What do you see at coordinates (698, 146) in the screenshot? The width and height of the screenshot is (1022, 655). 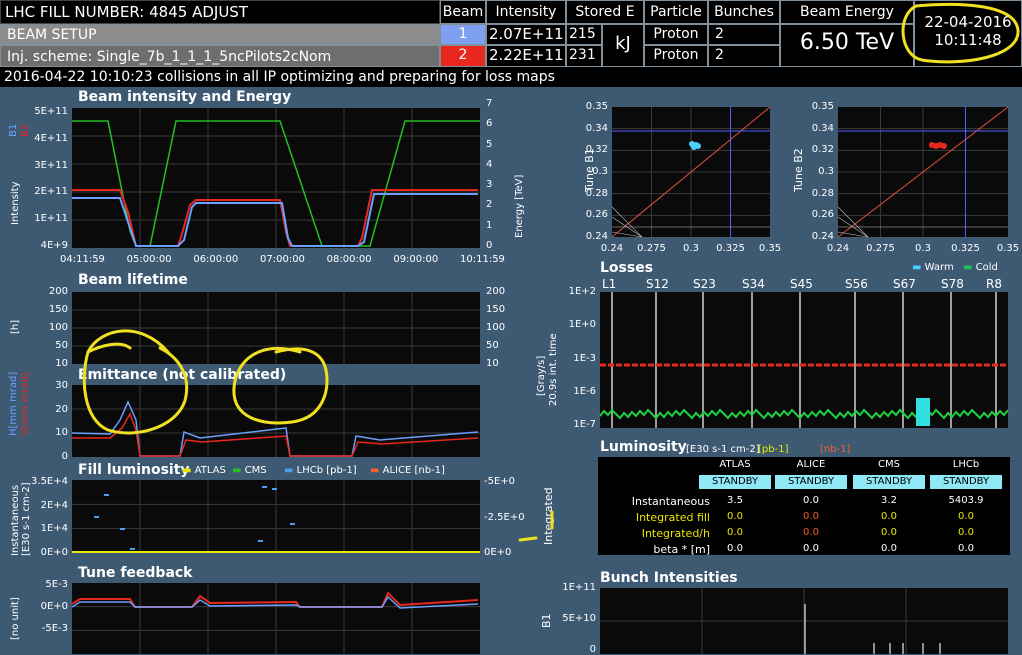 I see `tune-b1-point` at bounding box center [698, 146].